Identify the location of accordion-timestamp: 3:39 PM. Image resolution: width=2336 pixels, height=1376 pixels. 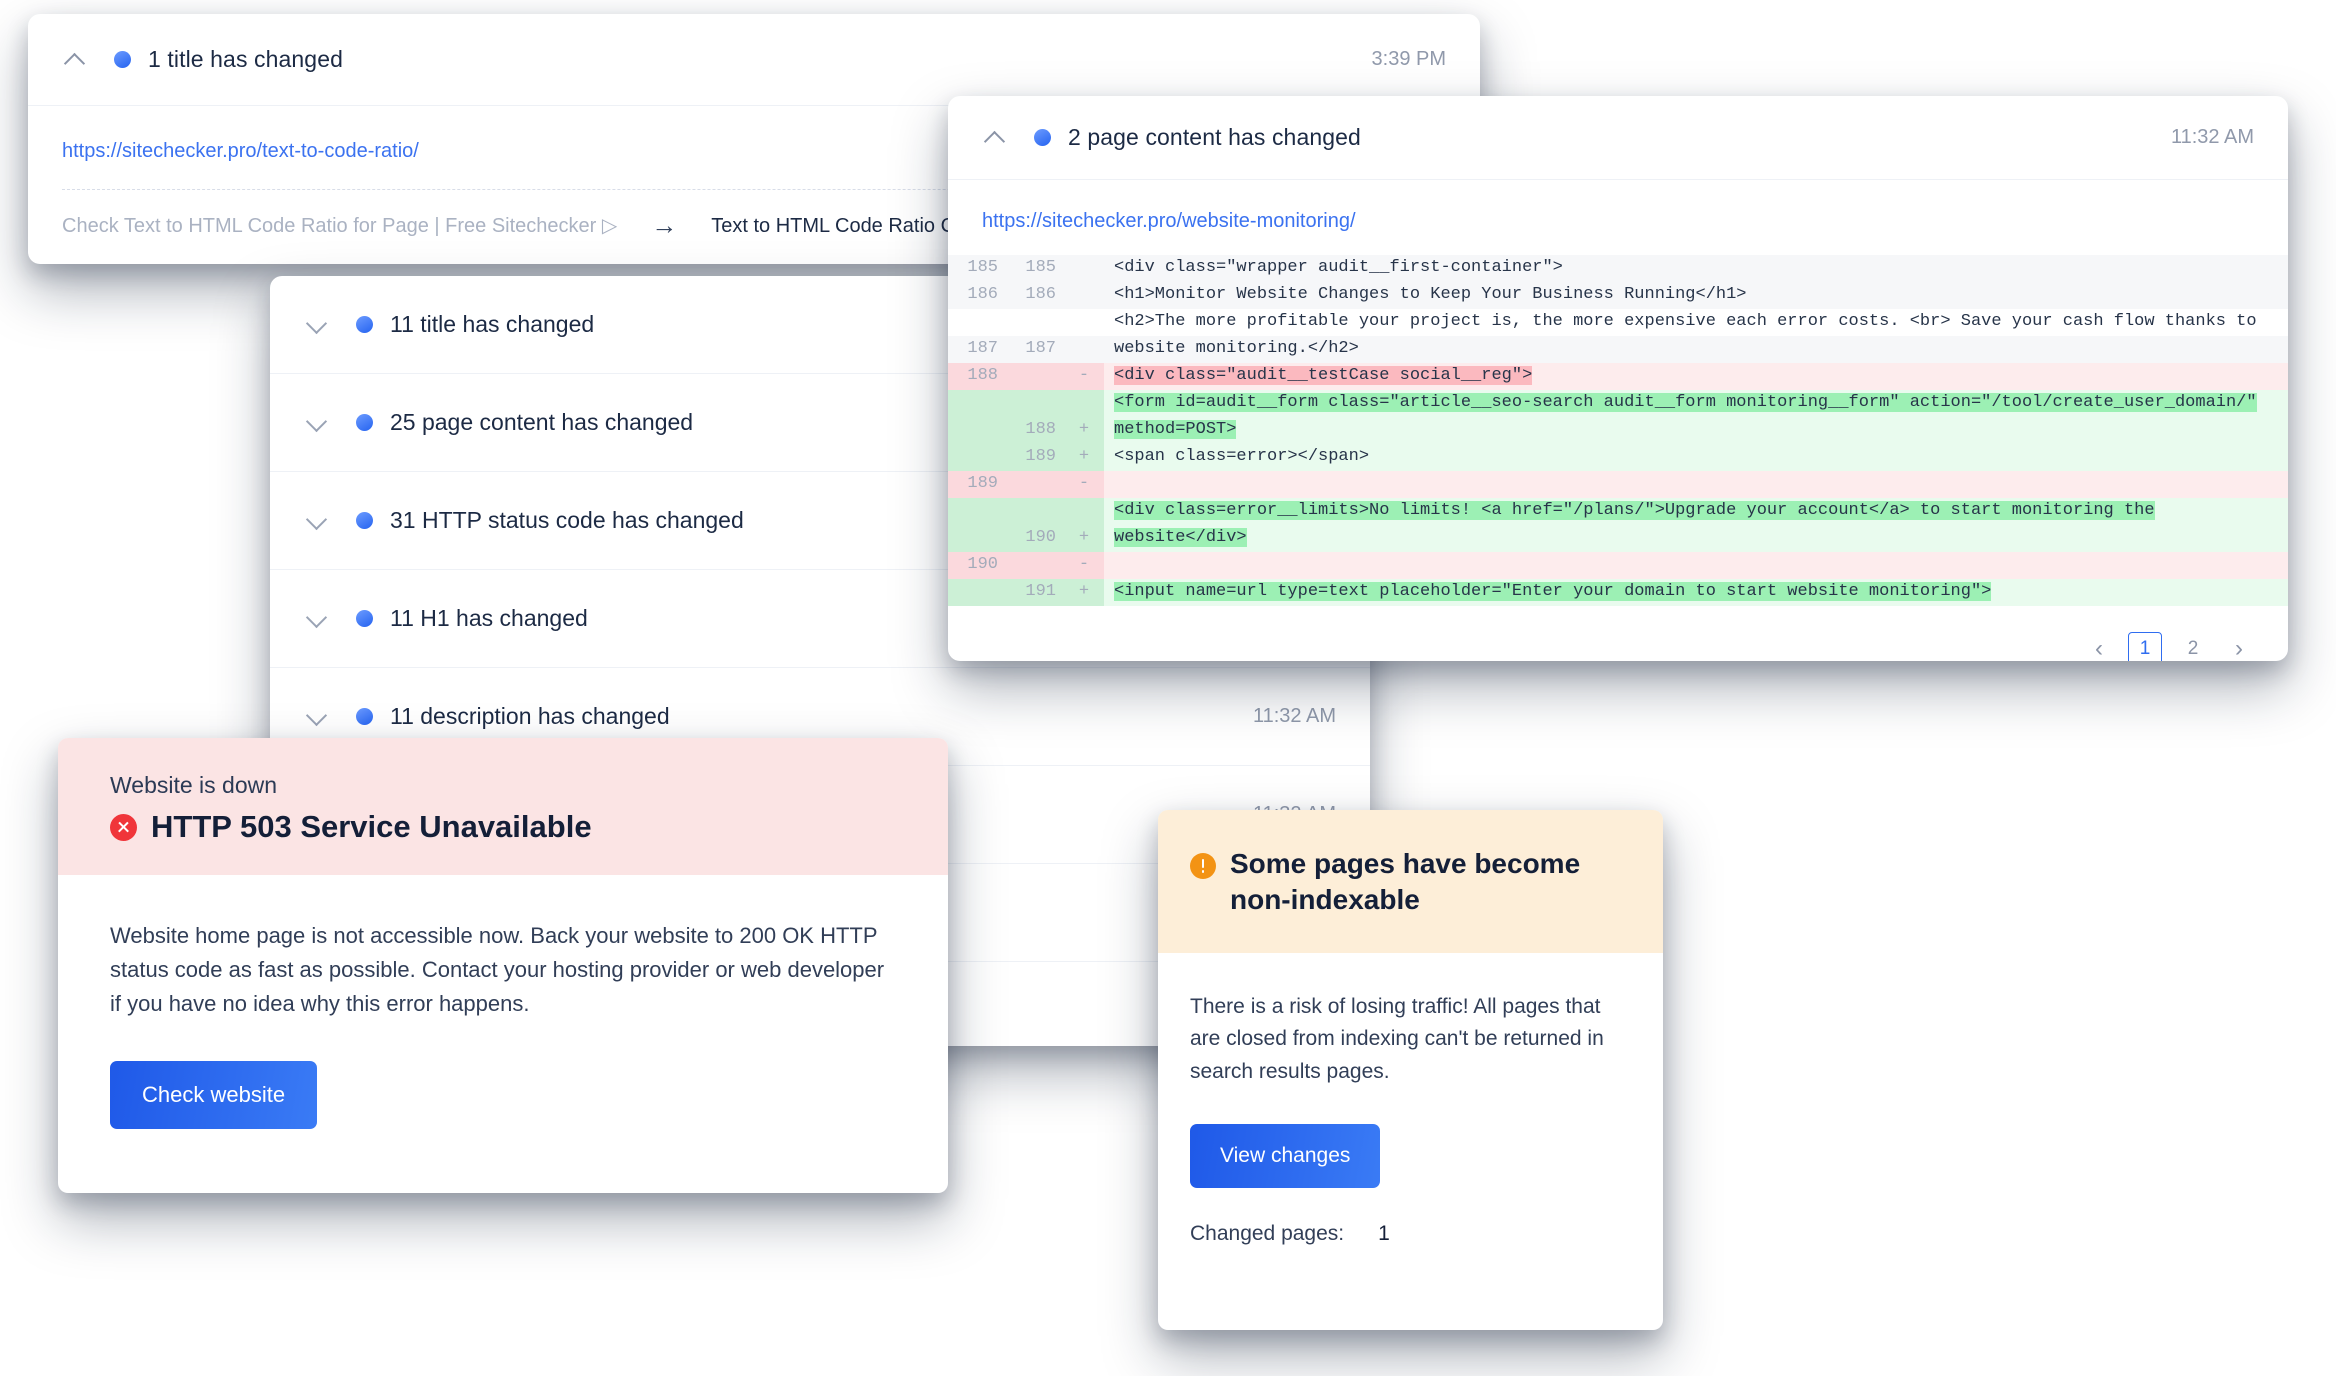
(1408, 59).